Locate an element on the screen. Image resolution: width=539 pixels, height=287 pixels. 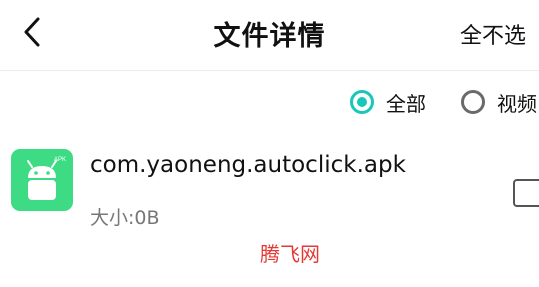
radio-selected-icon is located at coordinates (362, 102).